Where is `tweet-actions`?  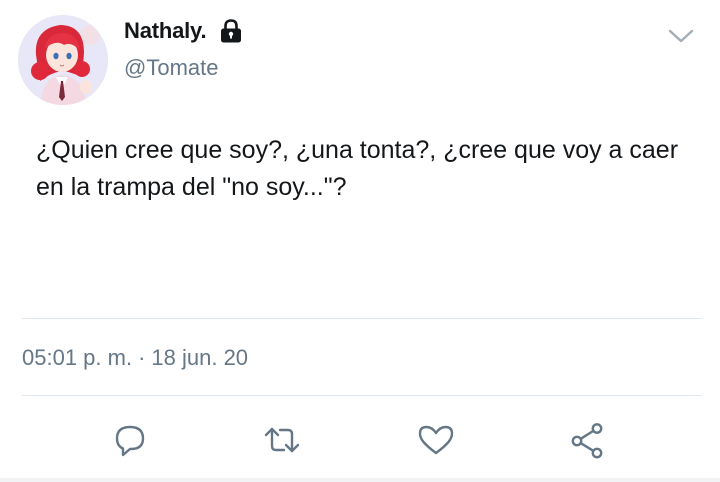
tweet-actions is located at coordinates (360, 440).